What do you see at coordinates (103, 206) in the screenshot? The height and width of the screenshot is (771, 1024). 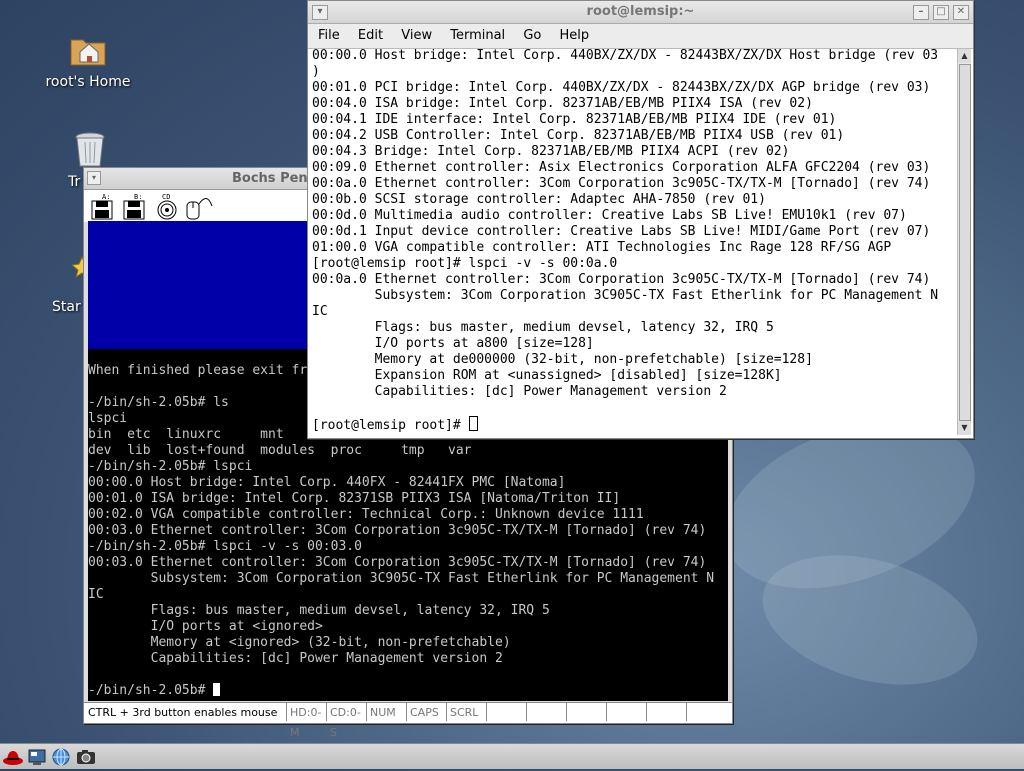 I see `floppy-a-icon: A:` at bounding box center [103, 206].